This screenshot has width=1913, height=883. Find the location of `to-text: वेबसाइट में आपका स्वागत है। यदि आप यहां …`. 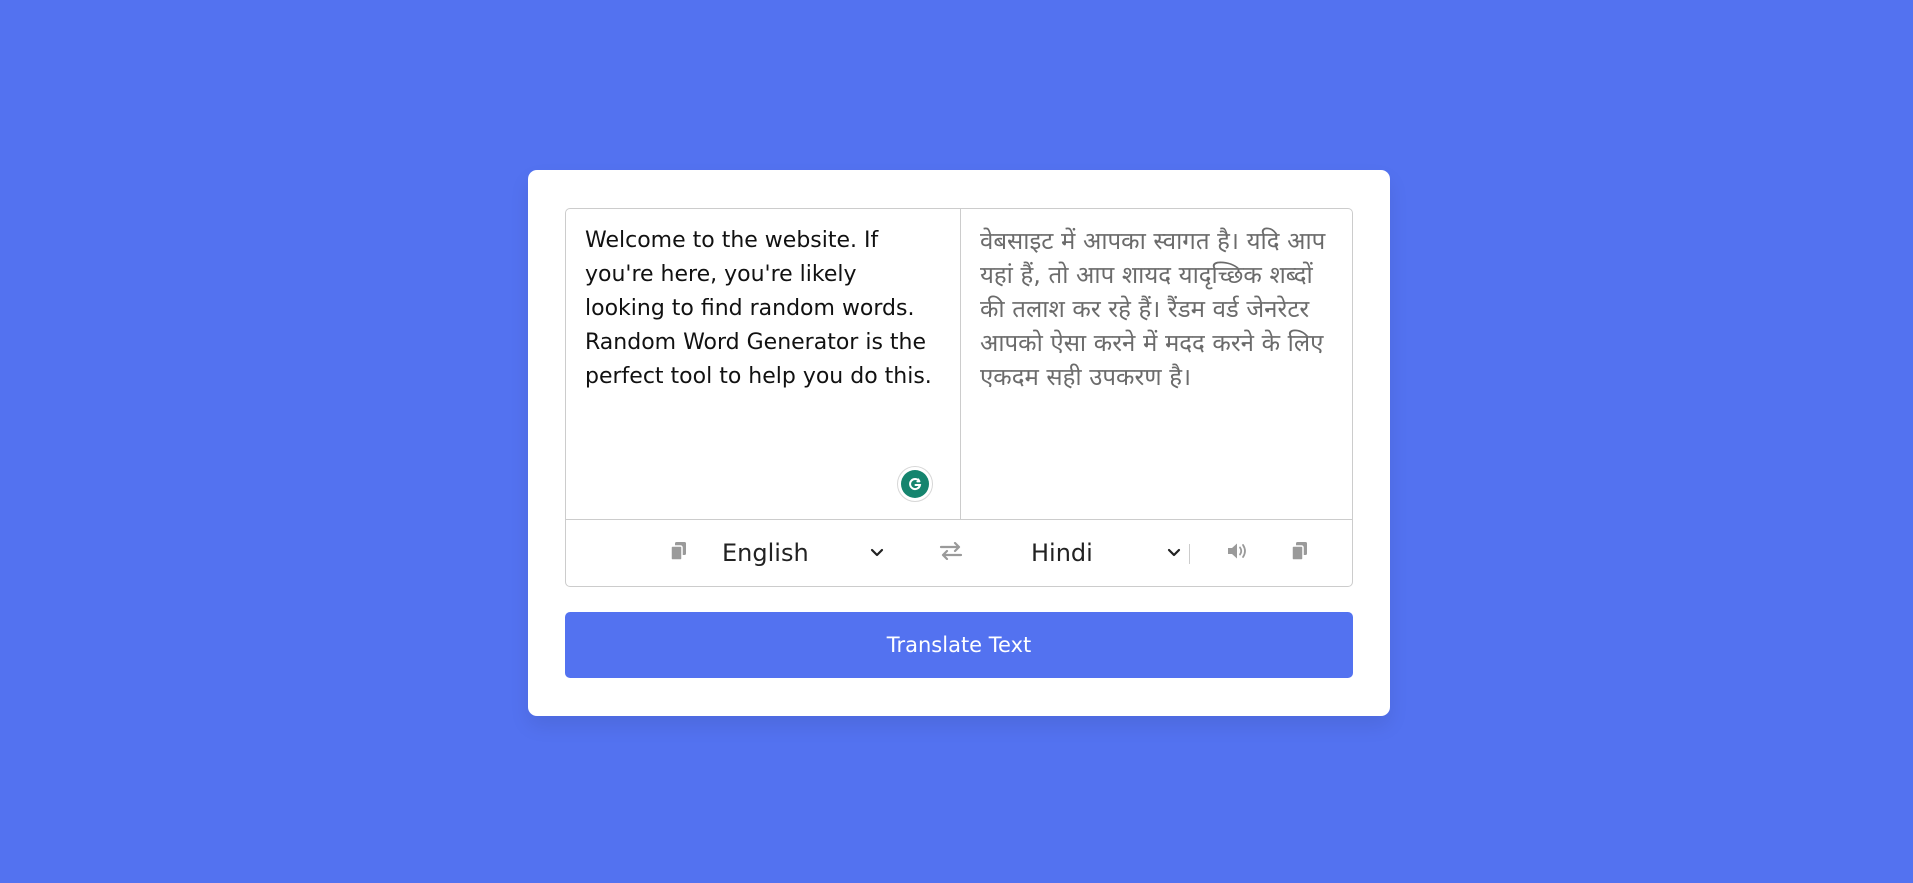

to-text: वेबसाइट में आपका स्वागत है। यदि आप यहां … is located at coordinates (1153, 309).